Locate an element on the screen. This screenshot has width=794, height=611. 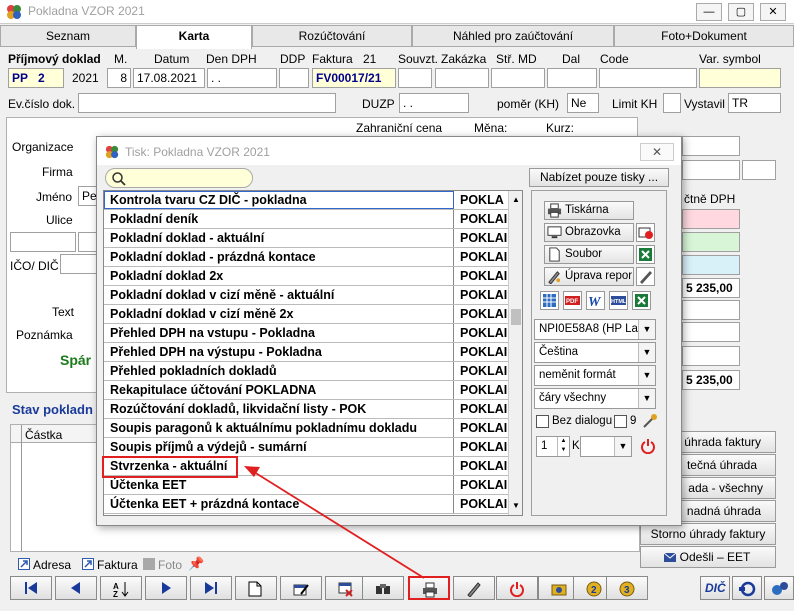
foto-link: Foto is located at coordinates (170, 565).